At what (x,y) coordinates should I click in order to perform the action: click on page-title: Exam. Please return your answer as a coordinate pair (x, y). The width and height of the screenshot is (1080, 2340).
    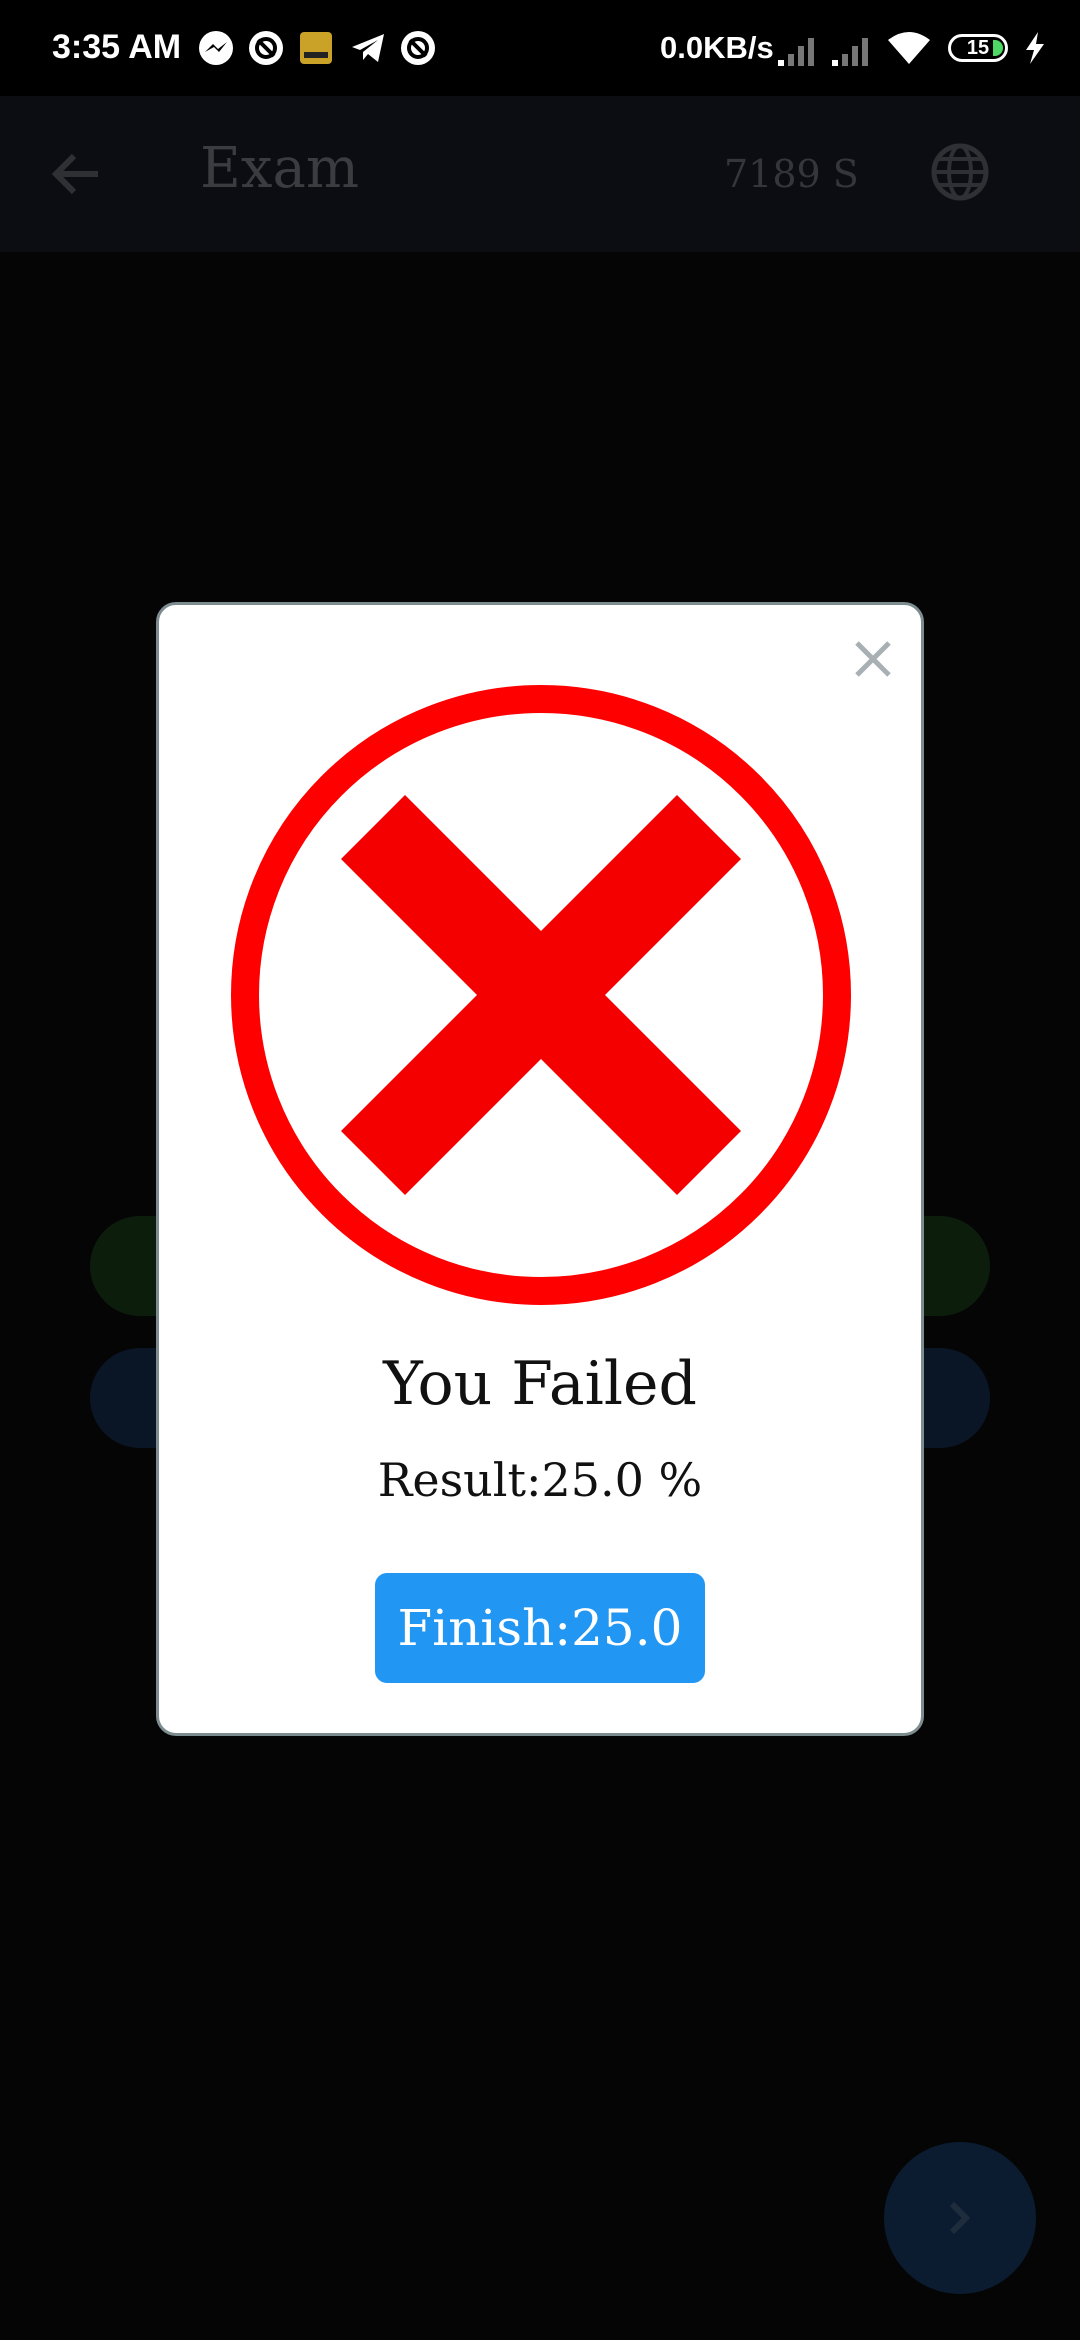
    Looking at the image, I should click on (279, 168).